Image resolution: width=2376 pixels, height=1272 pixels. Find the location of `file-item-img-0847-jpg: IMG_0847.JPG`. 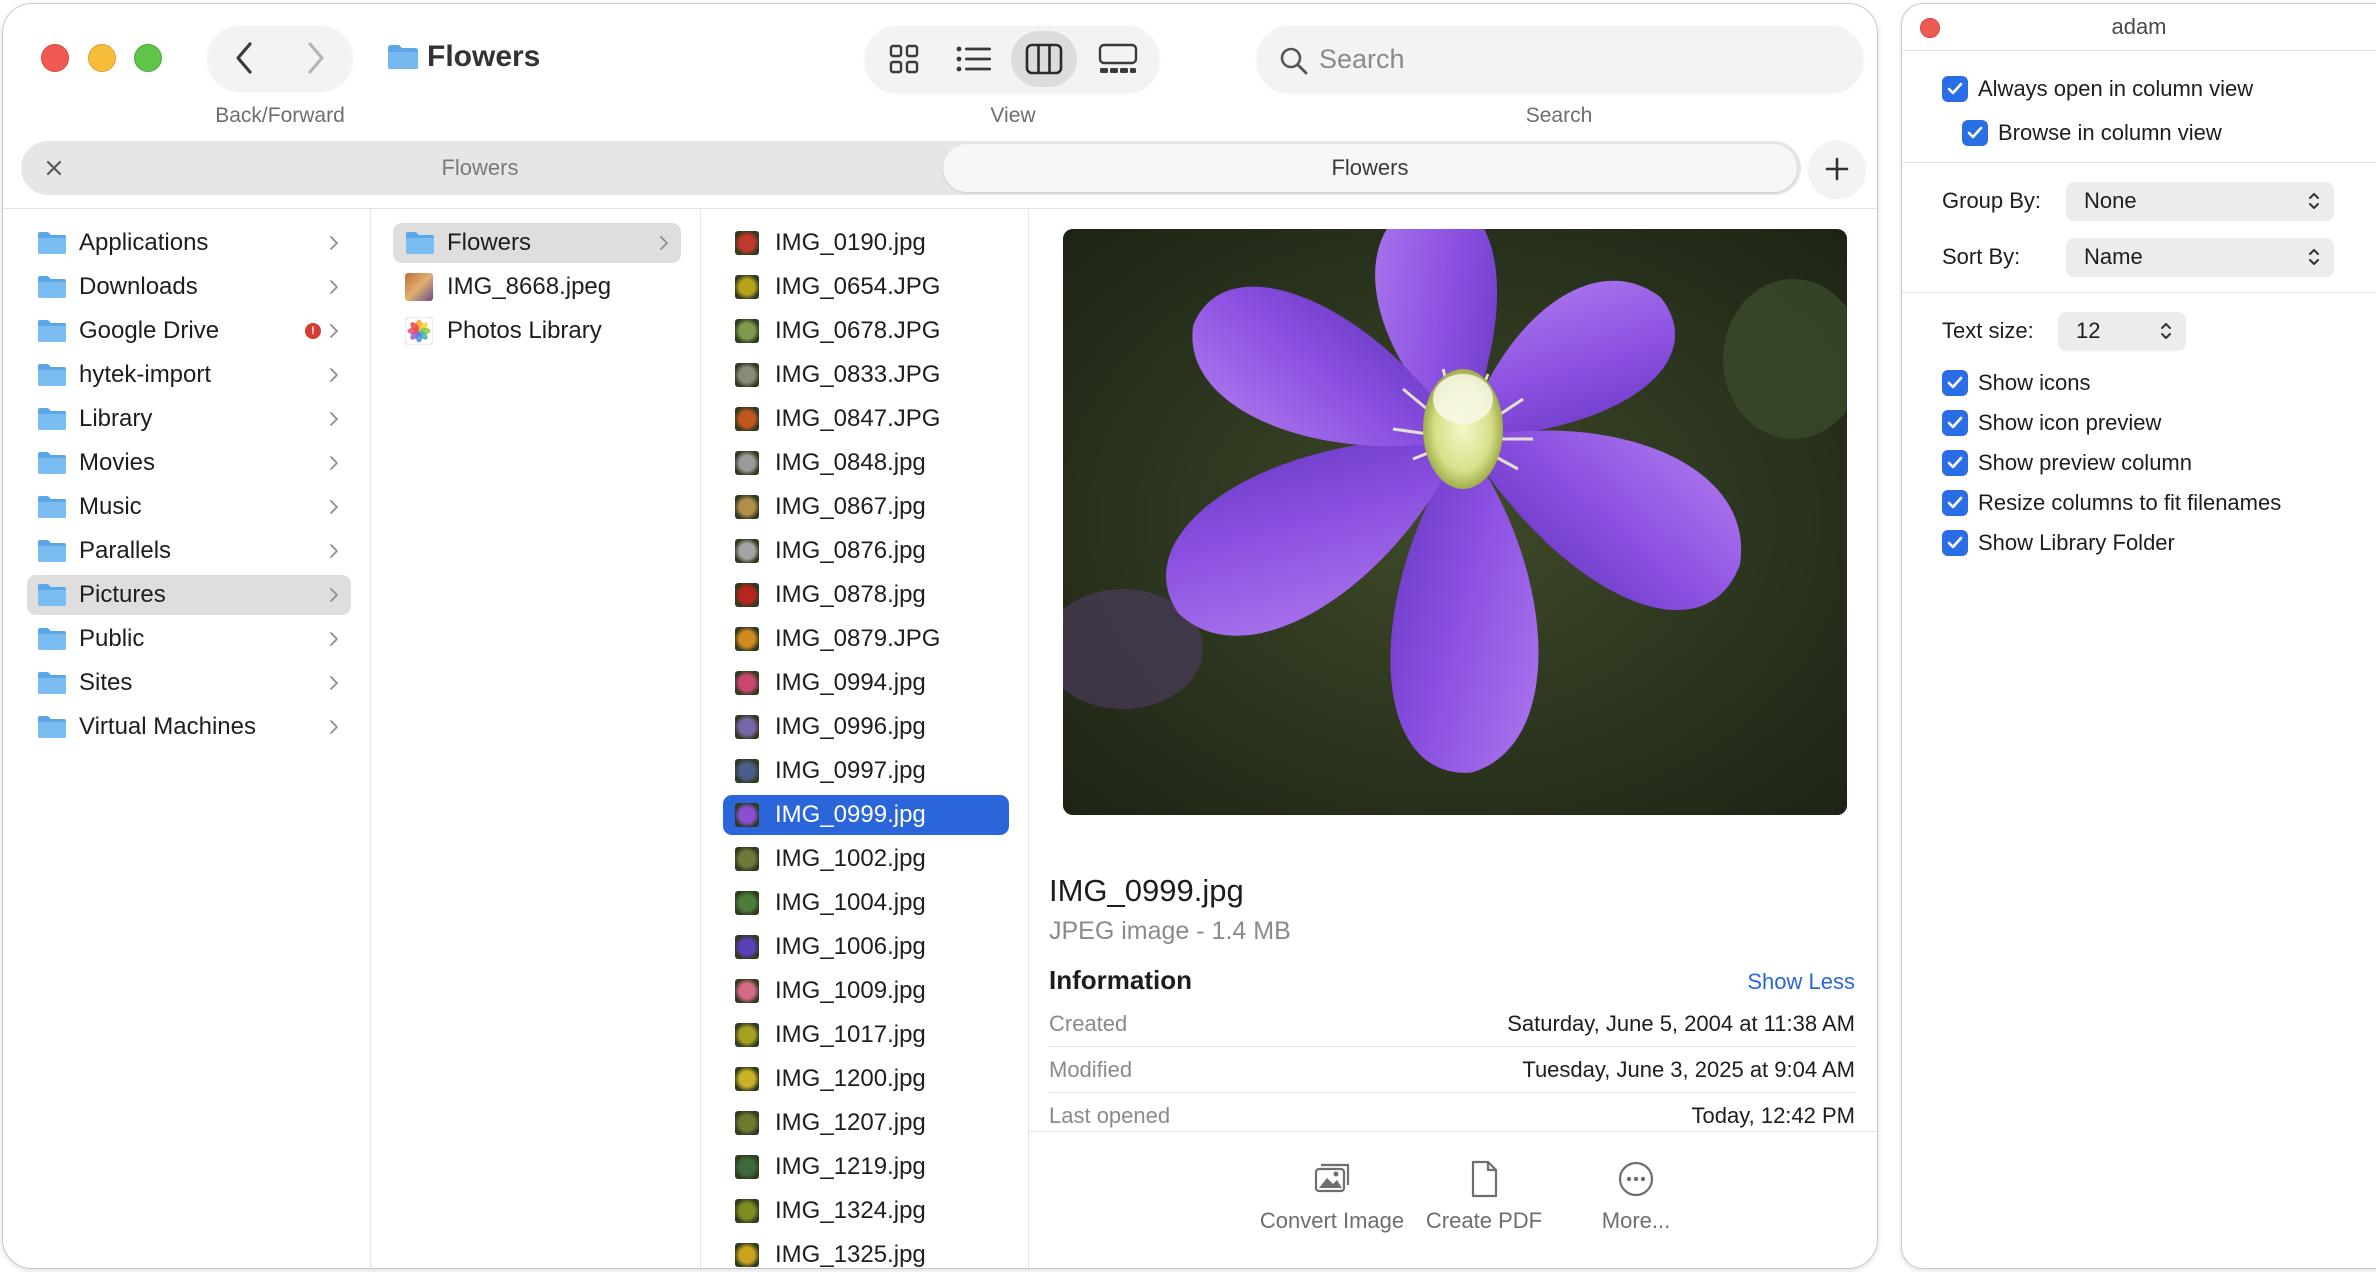

file-item-img-0847-jpg: IMG_0847.JPG is located at coordinates (866, 419).